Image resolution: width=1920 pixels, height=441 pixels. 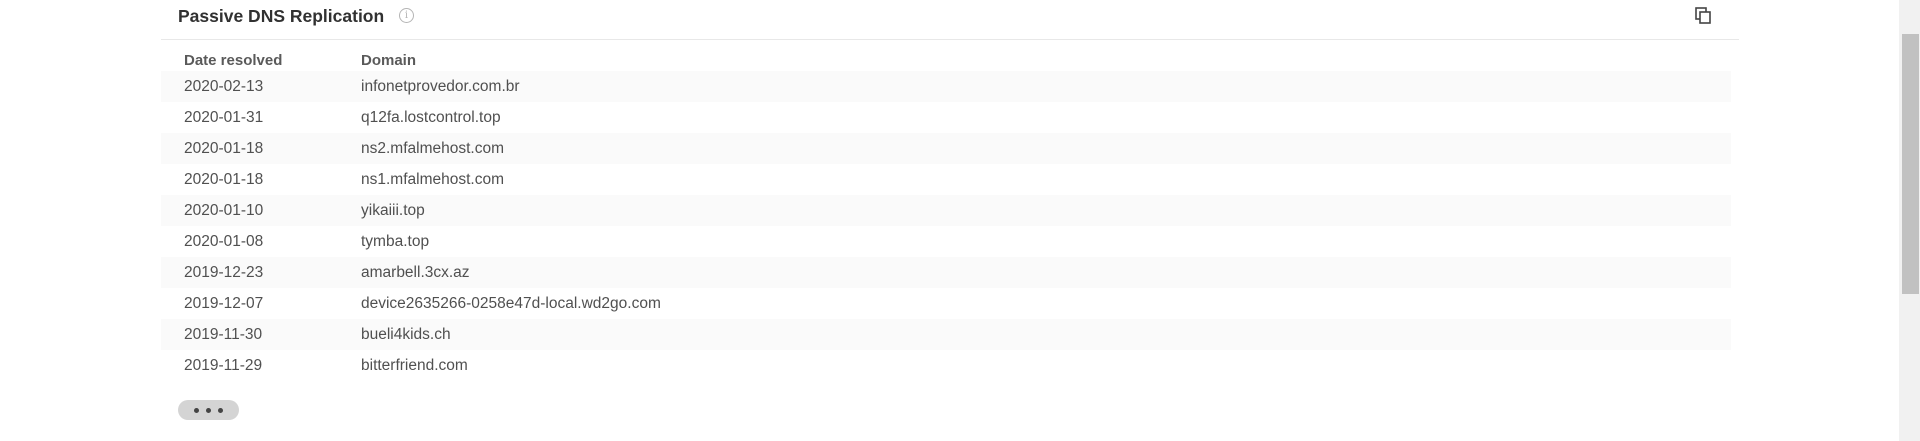 What do you see at coordinates (1046, 118) in the screenshot?
I see `domain-link: q12fa.lostcontrol.top` at bounding box center [1046, 118].